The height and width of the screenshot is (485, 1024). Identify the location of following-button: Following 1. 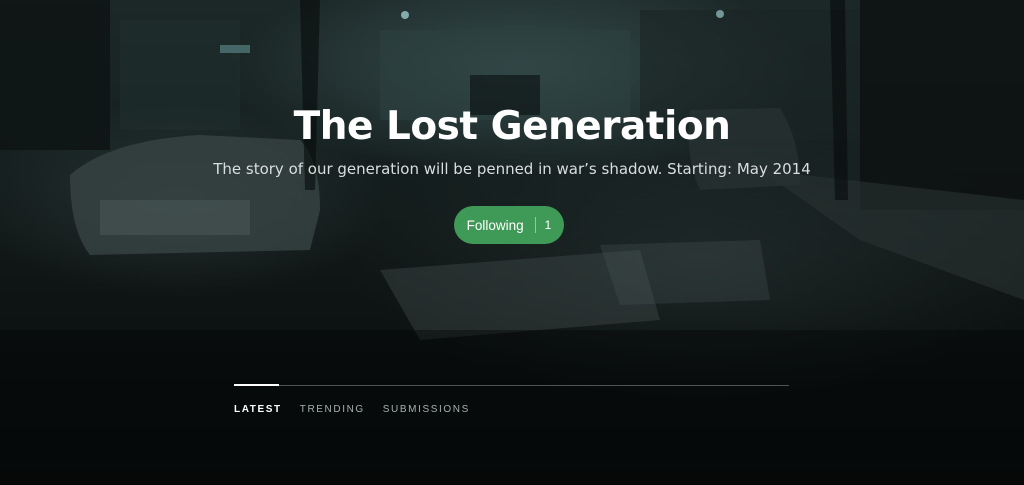
(509, 225).